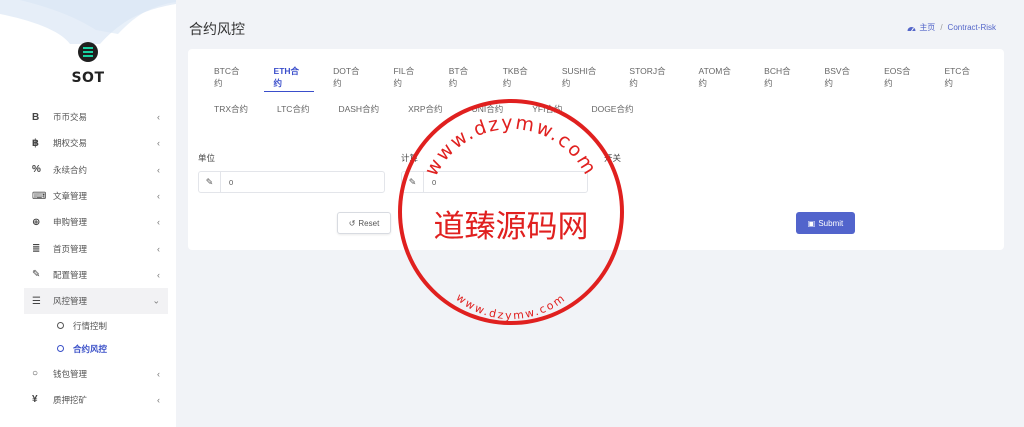 This screenshot has height=427, width=1024. What do you see at coordinates (96, 301) in the screenshot?
I see `sidebar-item-risk: ☰ 风控管理 ⌄` at bounding box center [96, 301].